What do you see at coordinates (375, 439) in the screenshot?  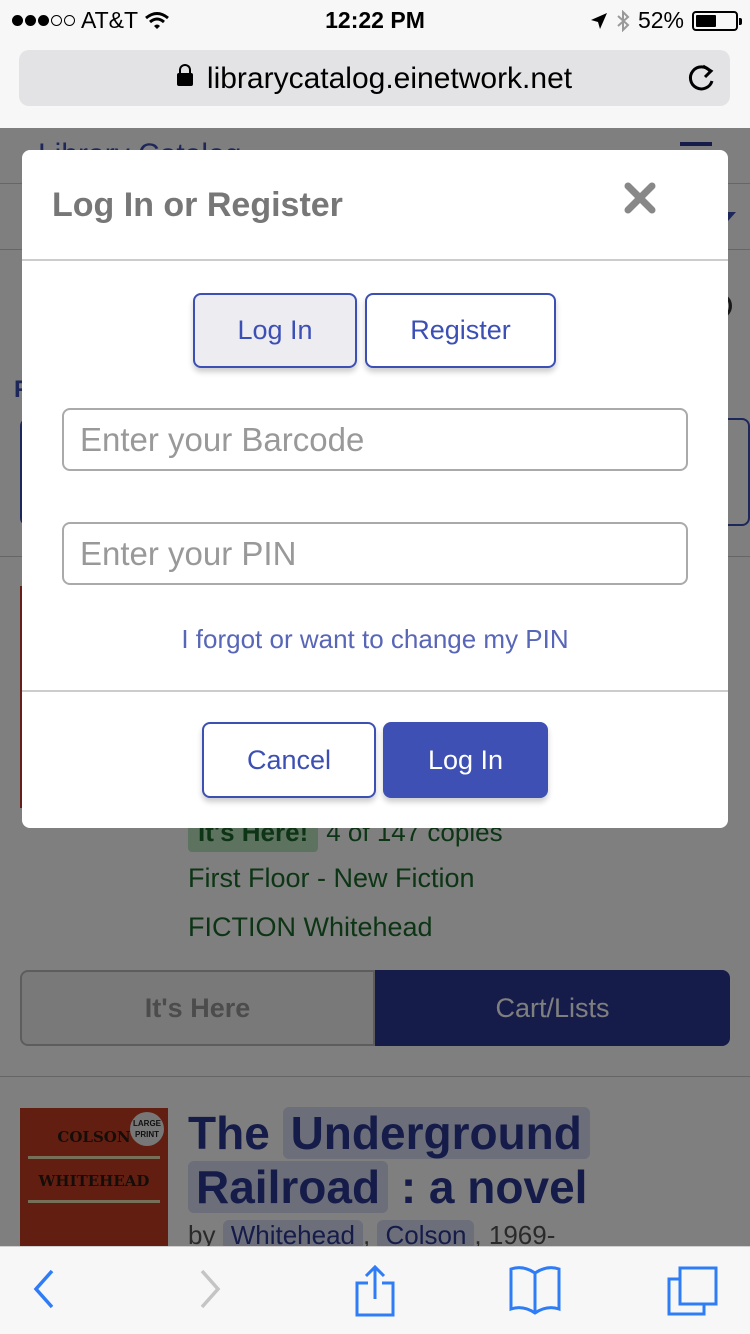 I see `barcode-input` at bounding box center [375, 439].